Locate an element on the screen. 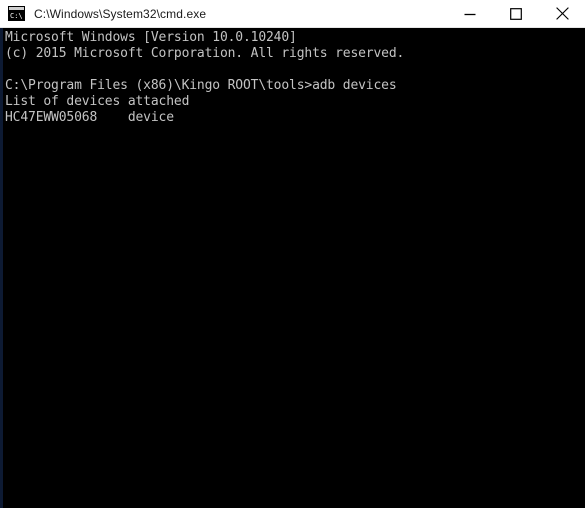 The width and height of the screenshot is (585, 508). svg-text: C:\ is located at coordinates (16, 16).